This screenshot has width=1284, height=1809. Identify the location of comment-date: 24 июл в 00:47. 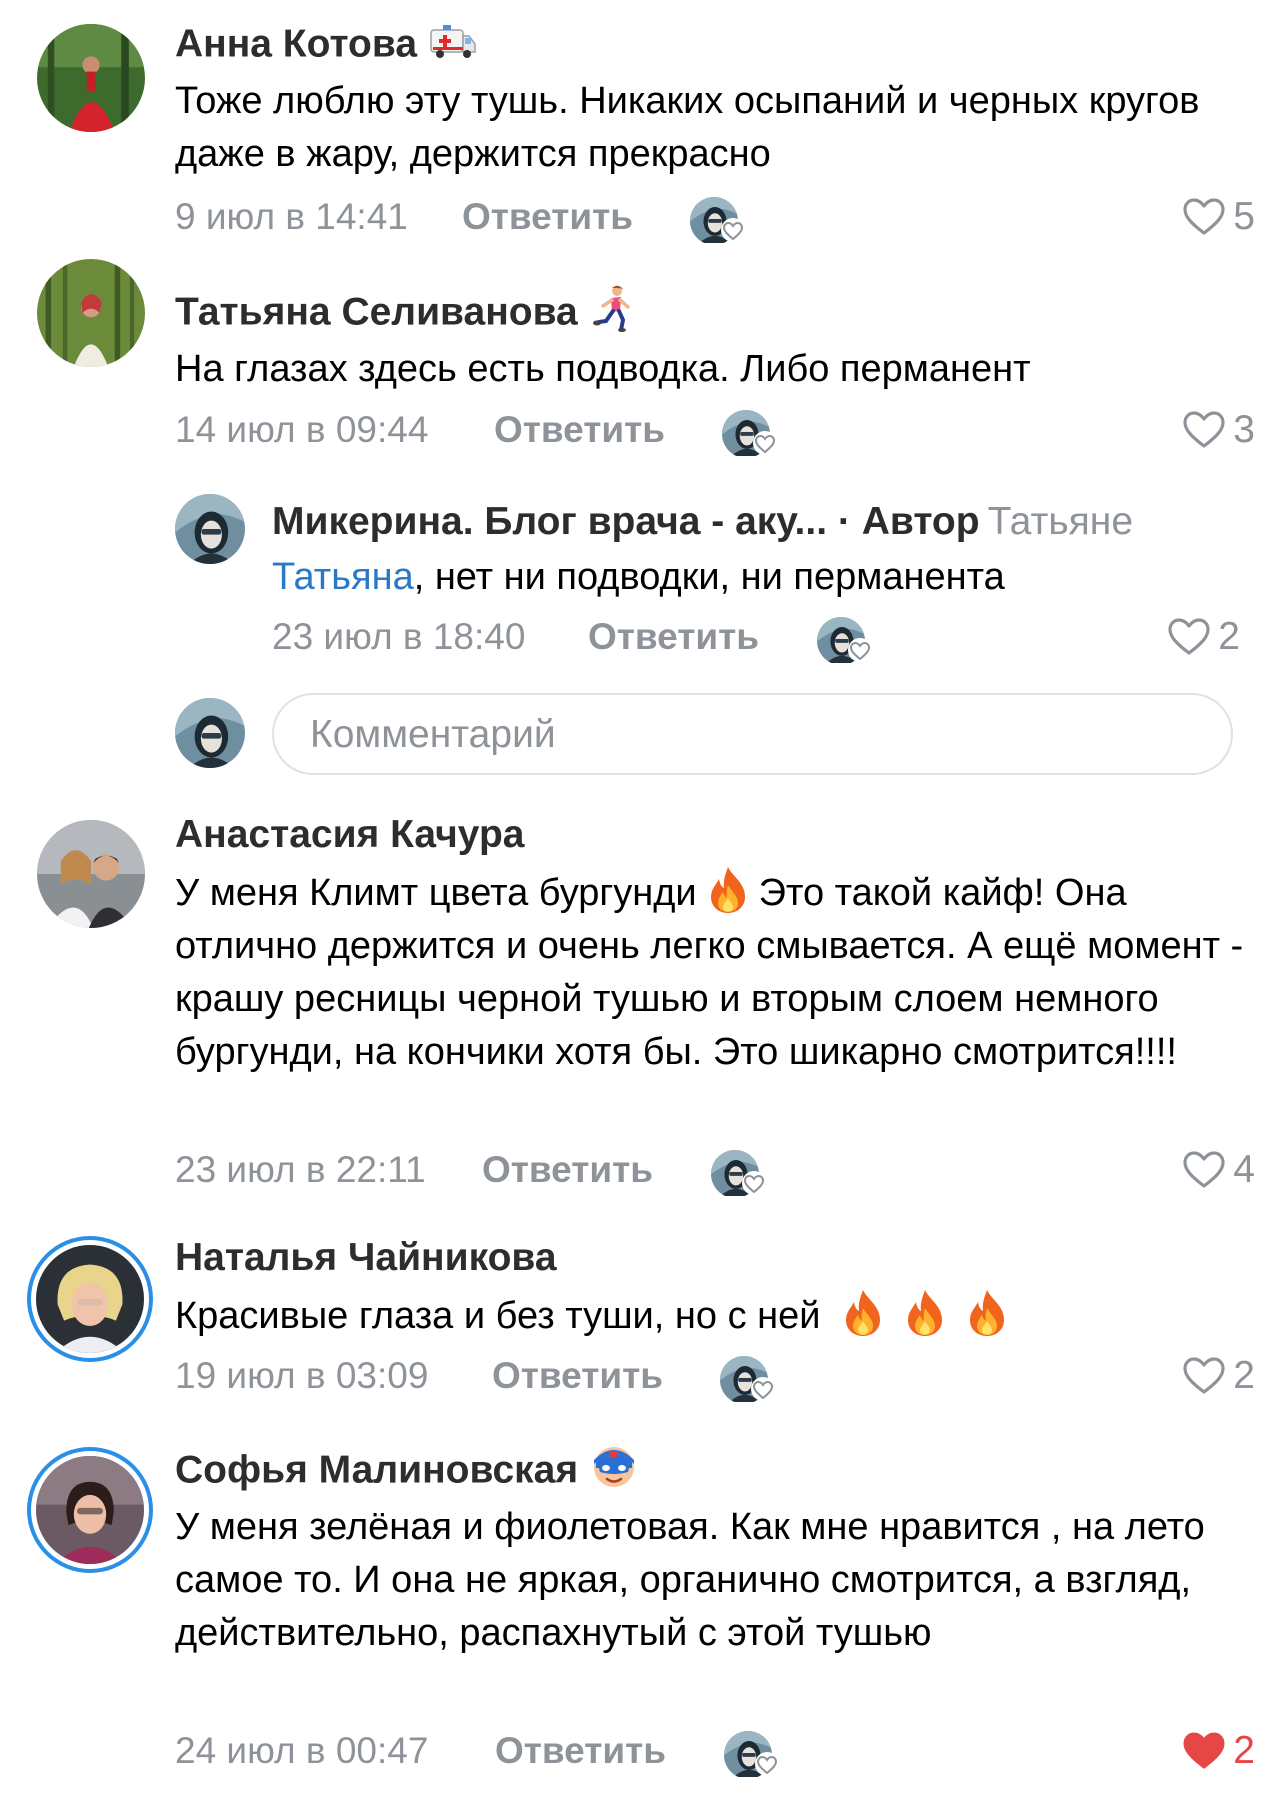
(302, 1750).